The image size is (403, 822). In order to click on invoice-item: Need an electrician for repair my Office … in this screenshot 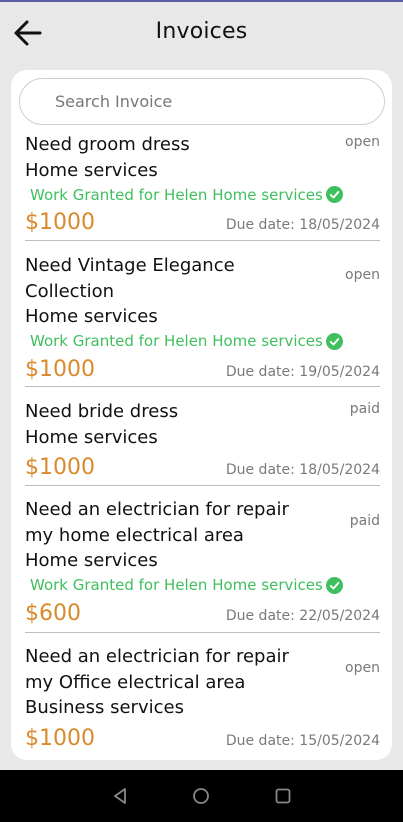, I will do `click(202, 697)`.